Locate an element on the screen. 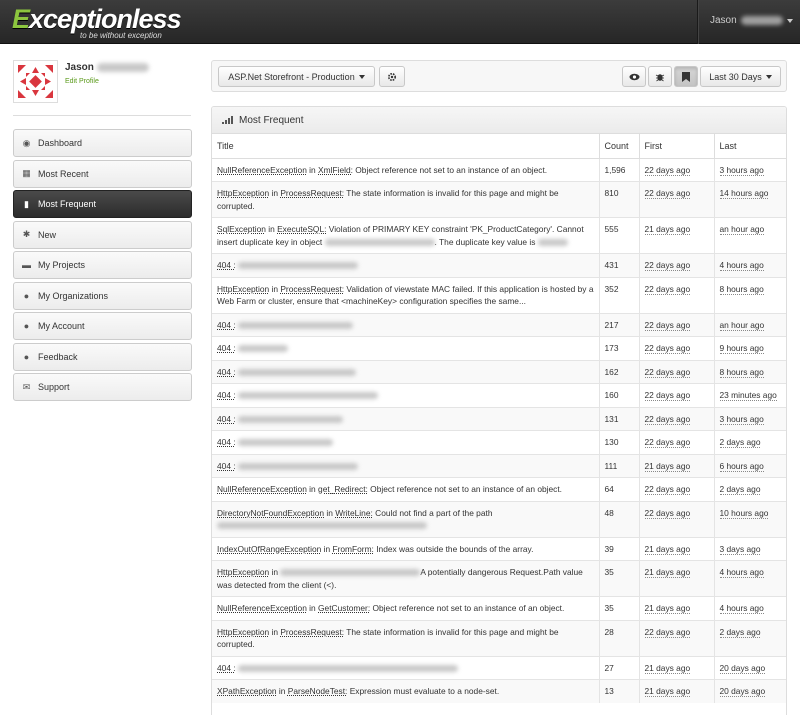 Image resolution: width=800 pixels, height=715 pixels. table-row: 404 : 130 22 days ago 2 days ago is located at coordinates (499, 442).